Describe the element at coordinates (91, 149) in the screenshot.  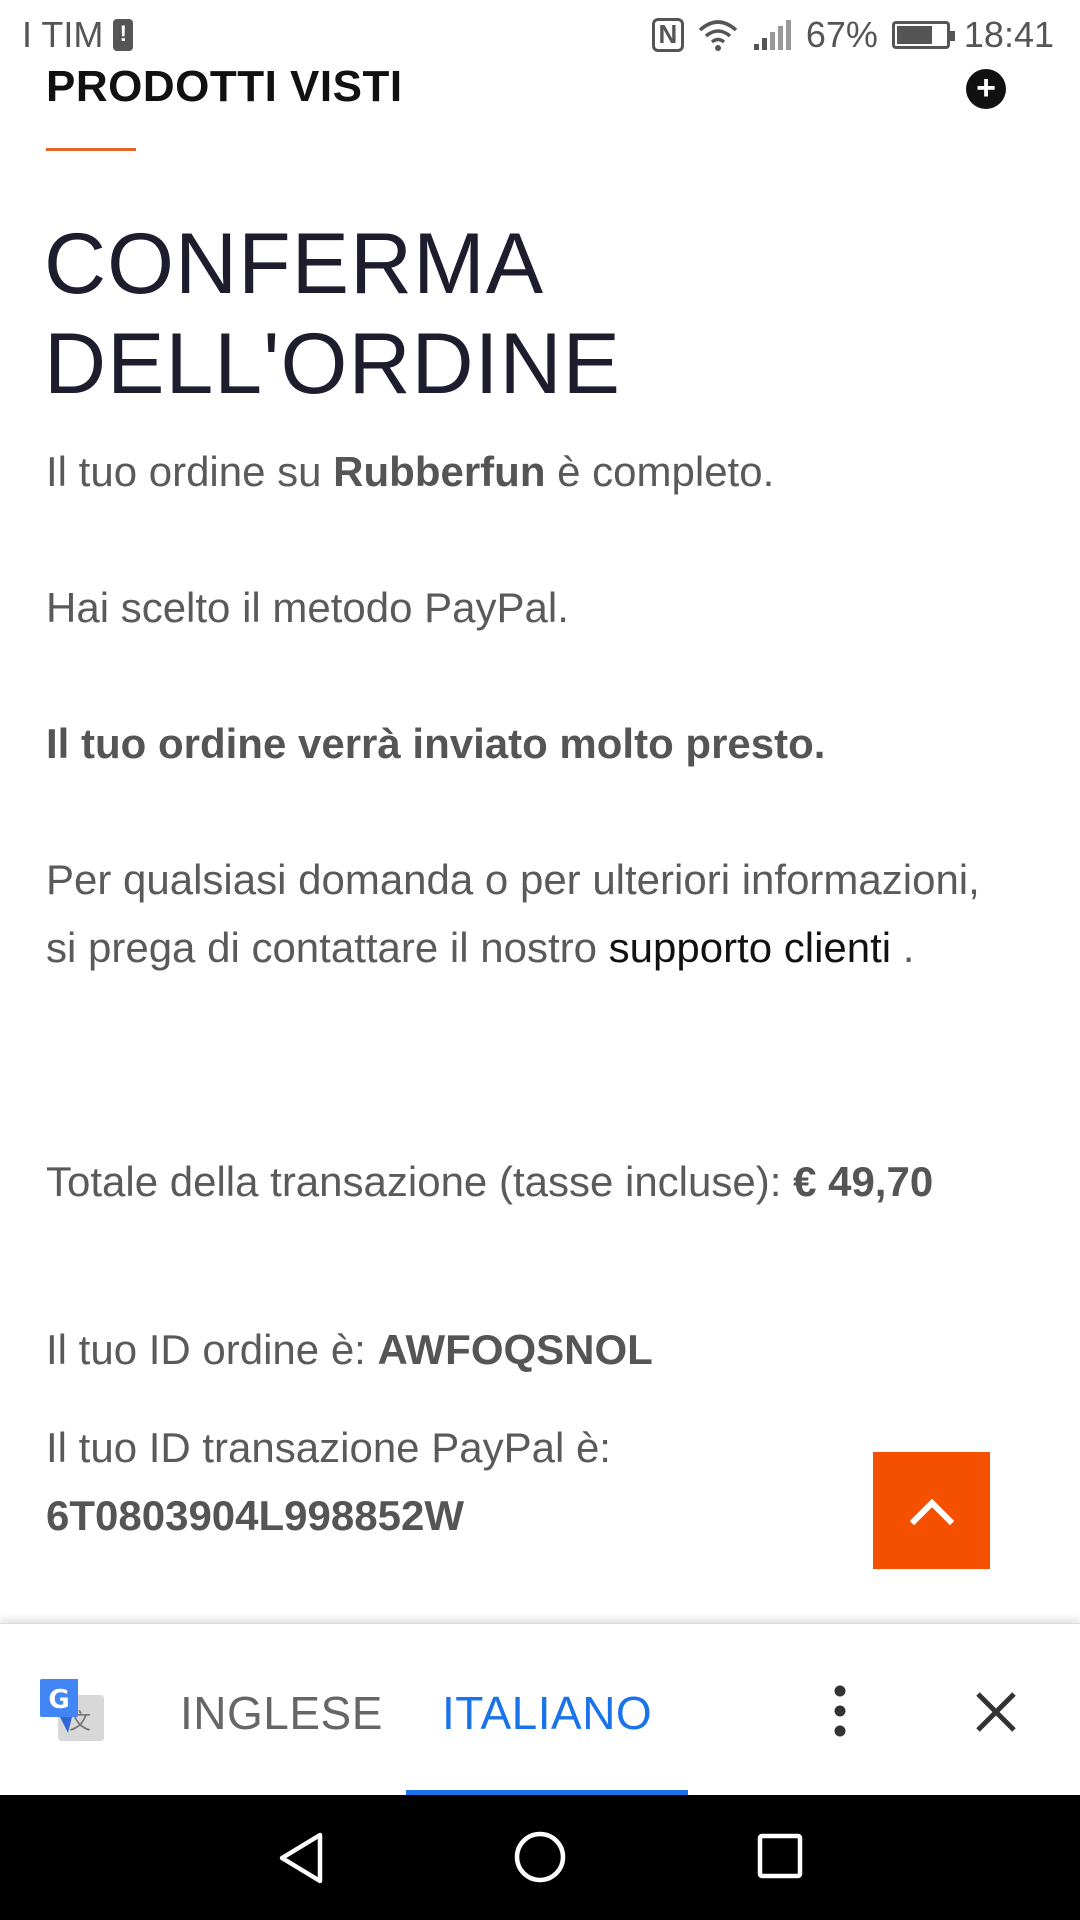
I see `heading-underline` at that location.